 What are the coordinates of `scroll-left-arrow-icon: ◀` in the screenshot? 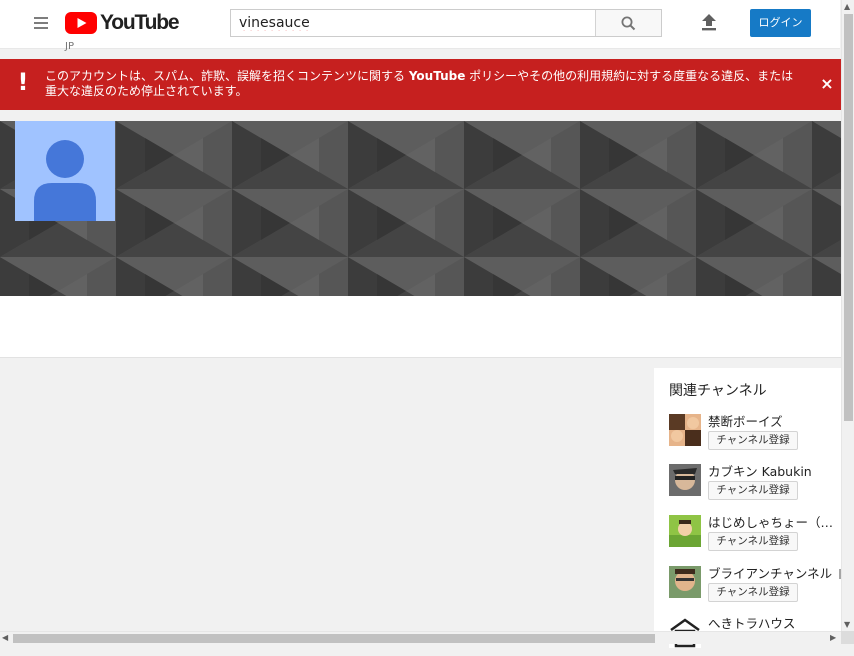 It's located at (5, 637).